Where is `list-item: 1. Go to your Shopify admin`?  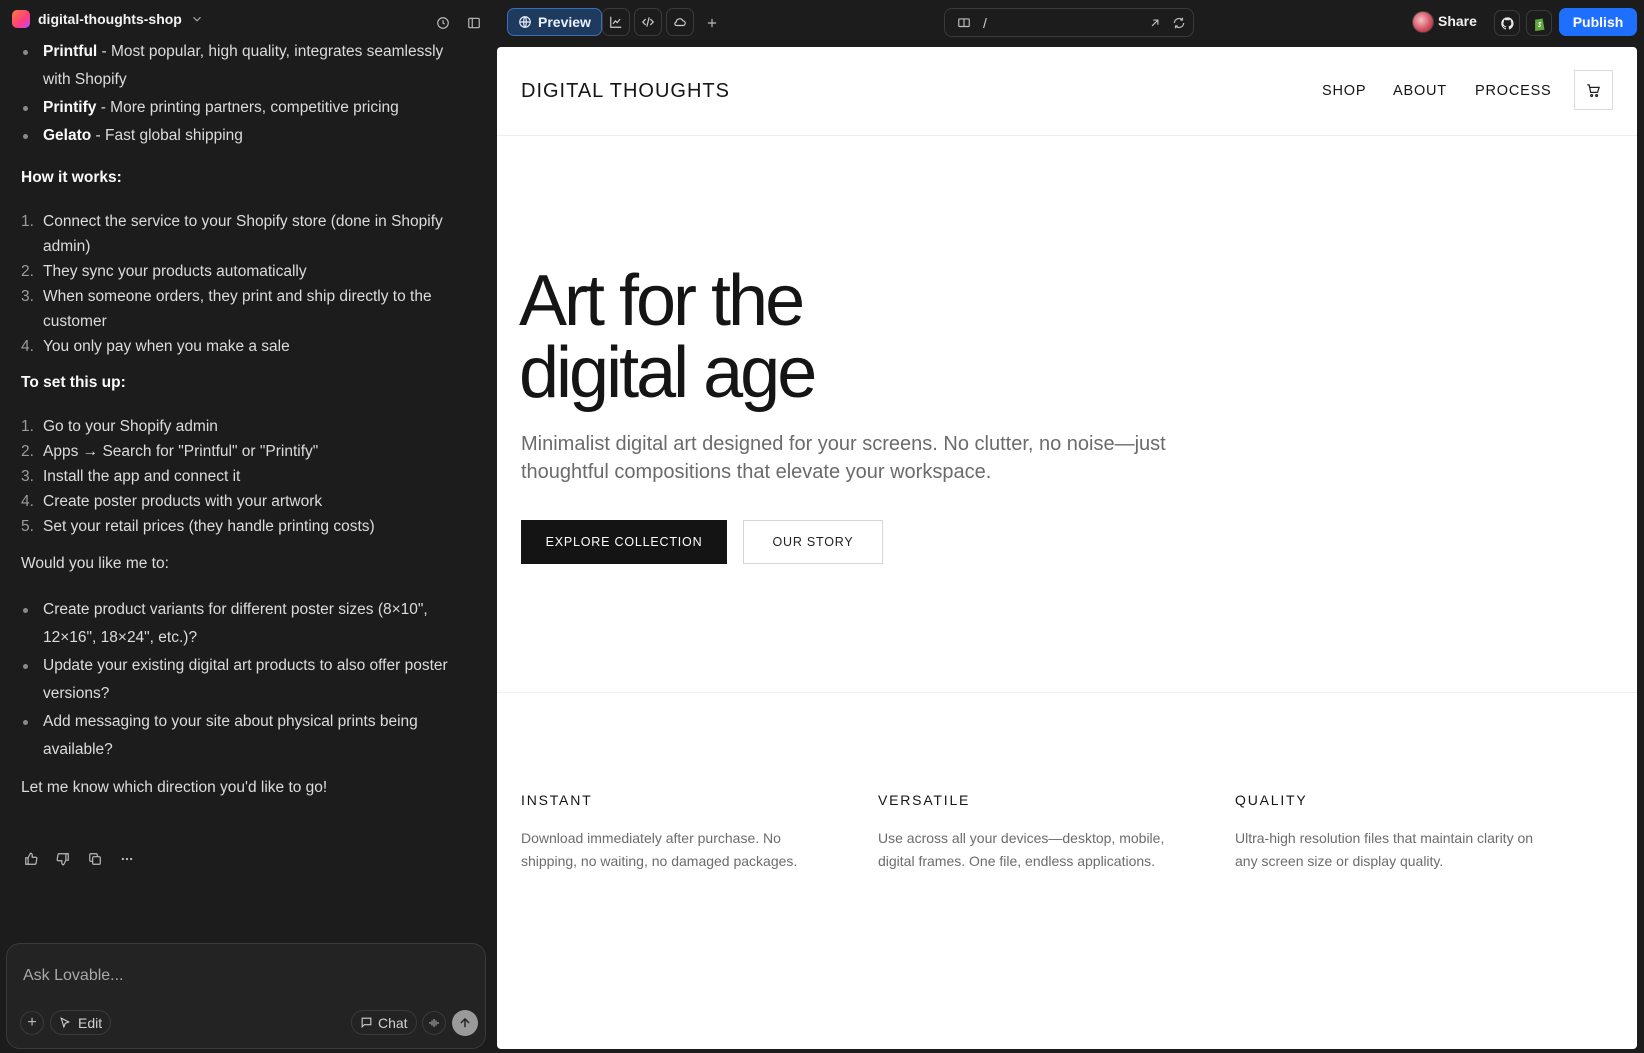 list-item: 1. Go to your Shopify admin is located at coordinates (119, 426).